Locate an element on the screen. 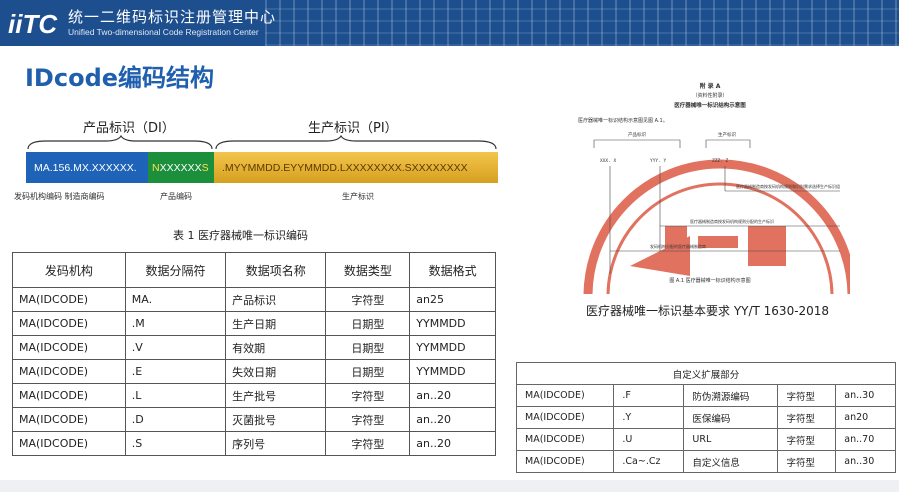 This screenshot has width=899, height=492. table-row: MA(IDCODE) .Y 医保编码 字符型 an20 is located at coordinates (705, 417).